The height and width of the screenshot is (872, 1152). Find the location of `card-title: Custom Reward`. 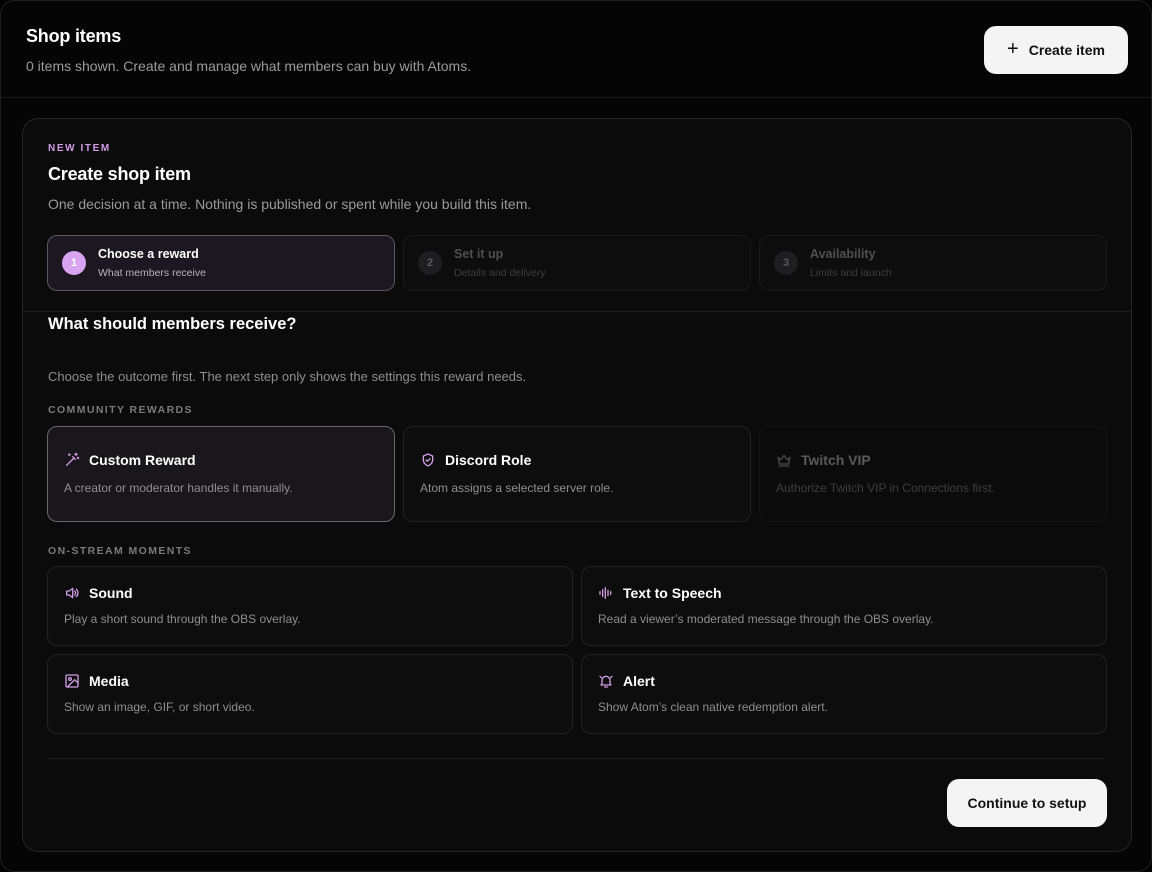

card-title: Custom Reward is located at coordinates (142, 460).